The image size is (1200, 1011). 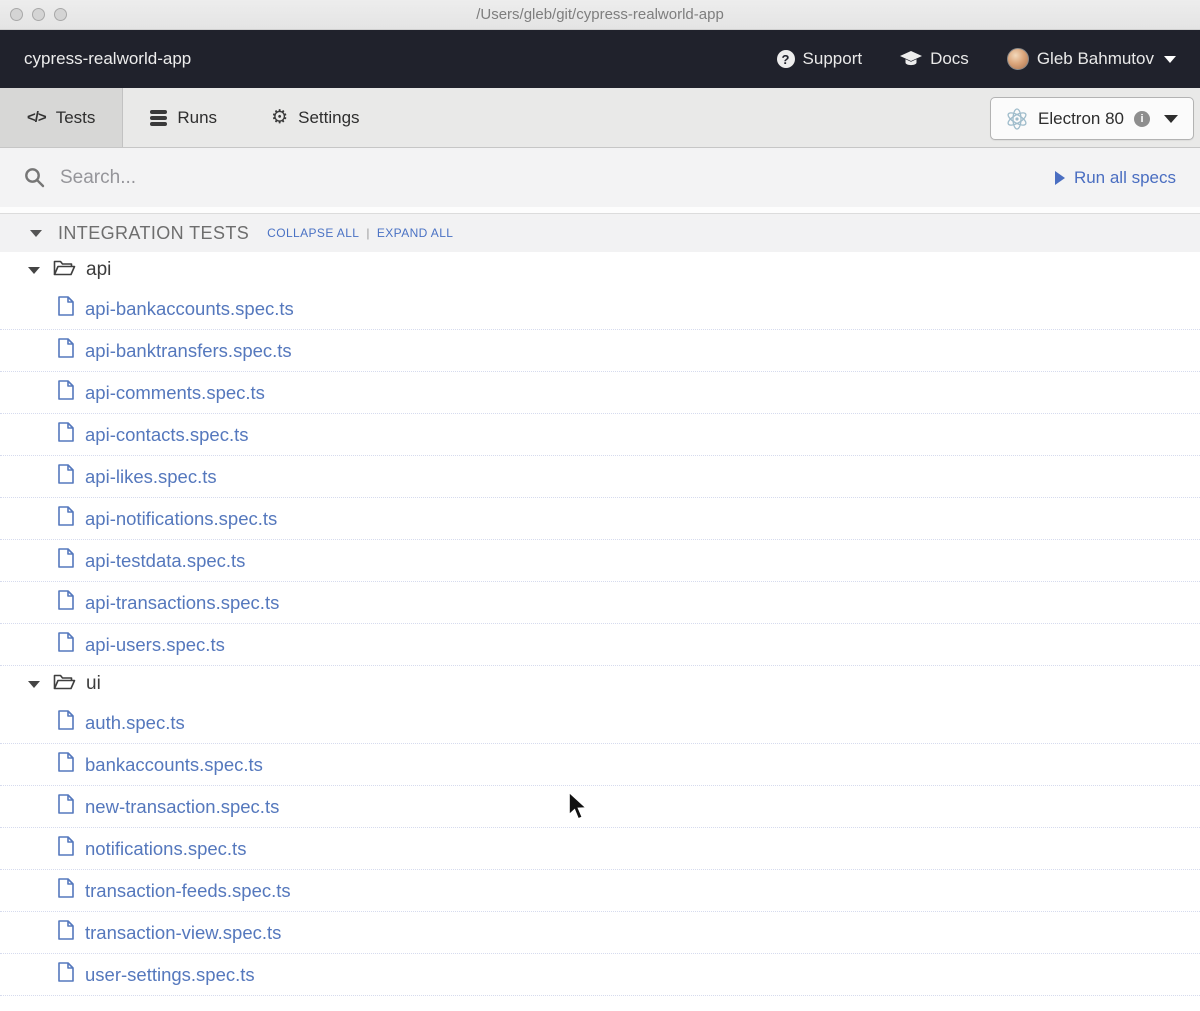 I want to click on spec-file-name: bankaccounts.spec.ts, so click(x=174, y=764).